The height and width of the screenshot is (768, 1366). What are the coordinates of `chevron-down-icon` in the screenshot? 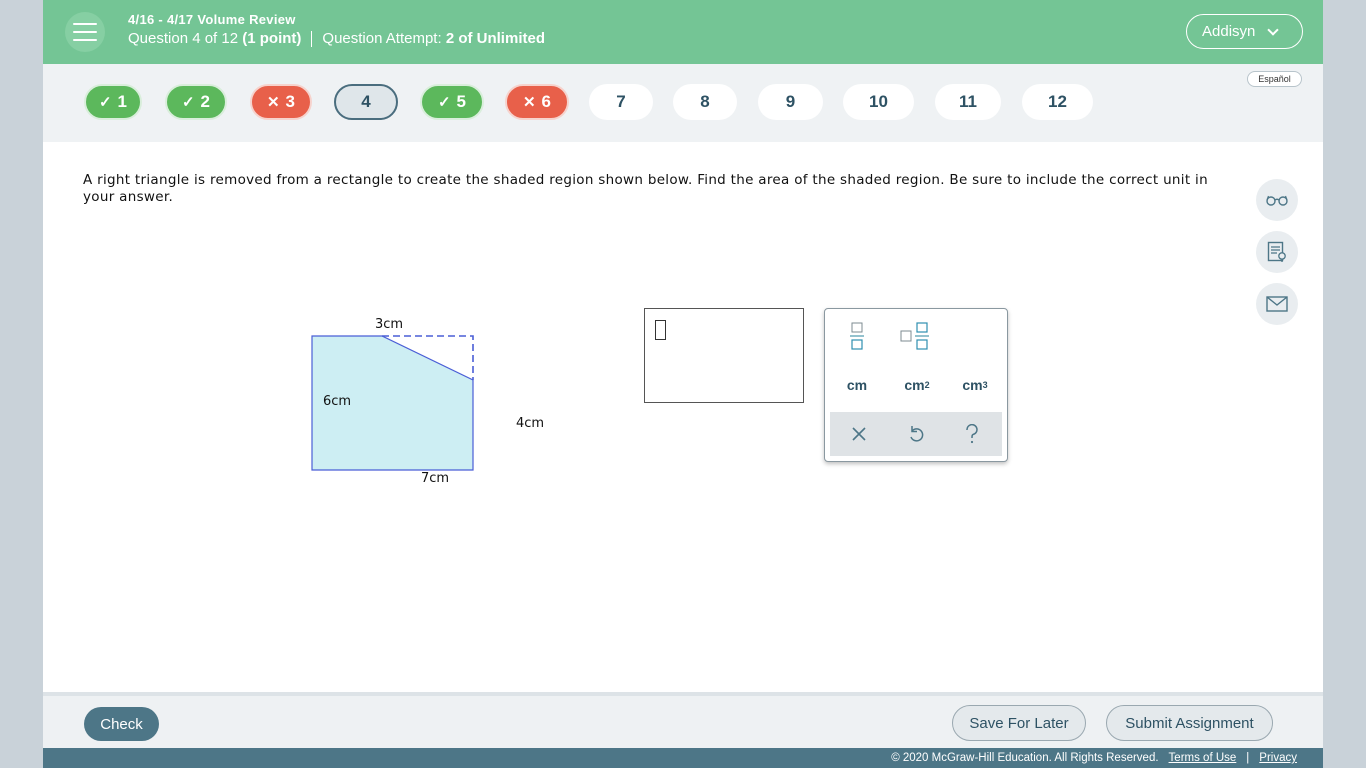 It's located at (1273, 29).